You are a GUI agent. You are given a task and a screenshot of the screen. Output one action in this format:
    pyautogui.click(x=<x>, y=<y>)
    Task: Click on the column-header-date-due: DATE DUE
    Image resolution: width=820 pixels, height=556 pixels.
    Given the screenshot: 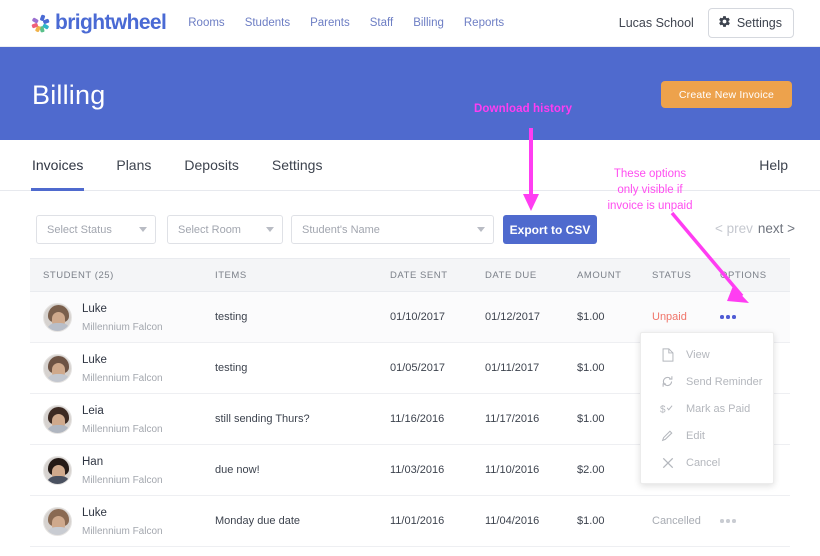 What is the action you would take?
    pyautogui.click(x=511, y=275)
    